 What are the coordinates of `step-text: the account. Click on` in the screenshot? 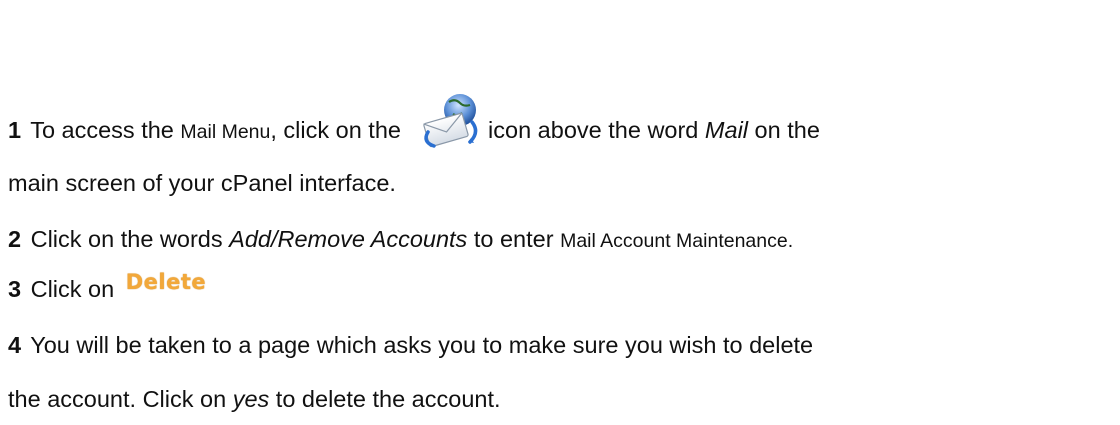 It's located at (117, 399).